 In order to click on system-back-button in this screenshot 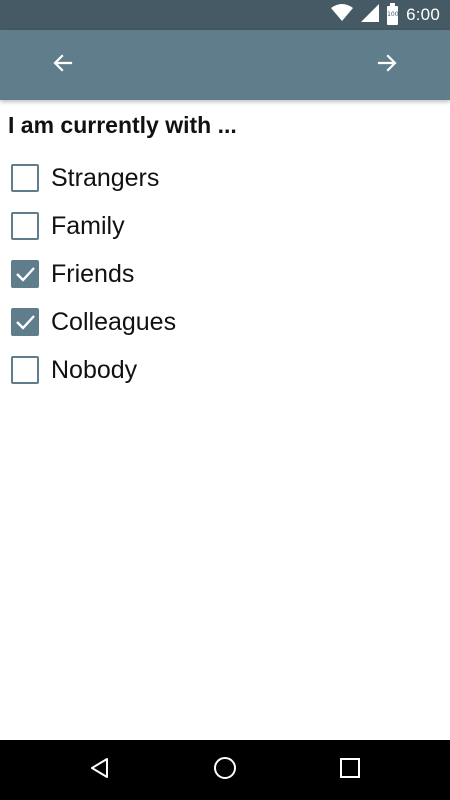, I will do `click(100, 770)`.